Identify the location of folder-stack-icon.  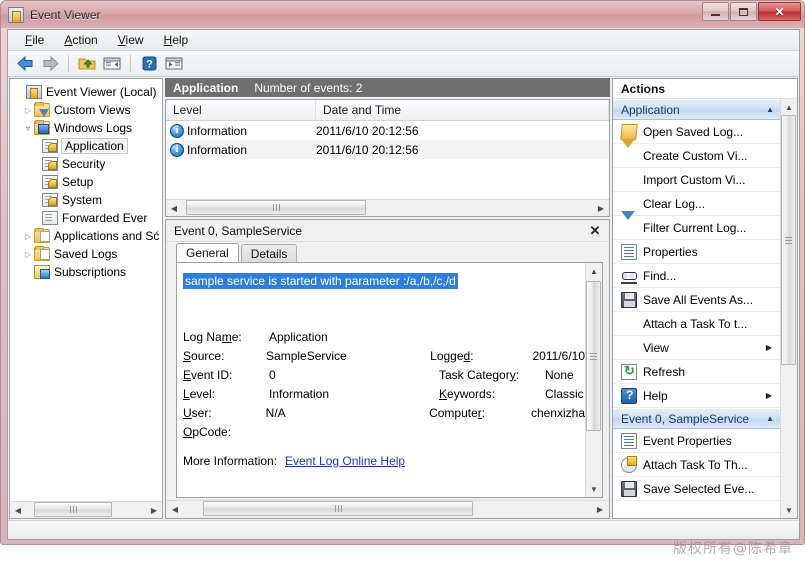
(42, 235).